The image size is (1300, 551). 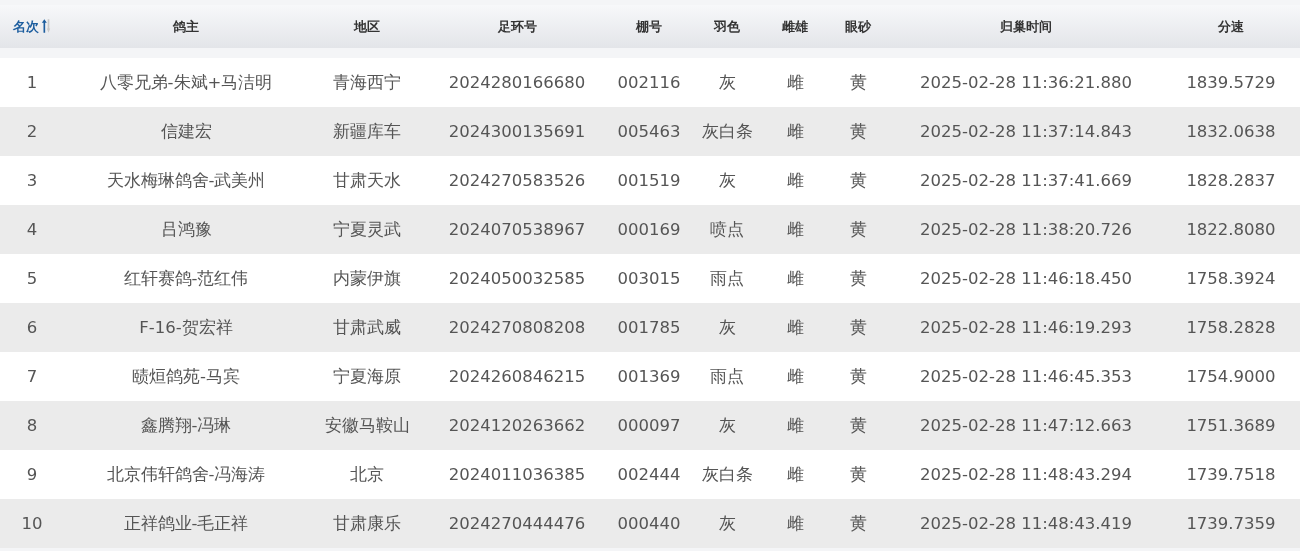 I want to click on table-cell: 正祥鸽业-毛正祥, so click(x=186, y=523).